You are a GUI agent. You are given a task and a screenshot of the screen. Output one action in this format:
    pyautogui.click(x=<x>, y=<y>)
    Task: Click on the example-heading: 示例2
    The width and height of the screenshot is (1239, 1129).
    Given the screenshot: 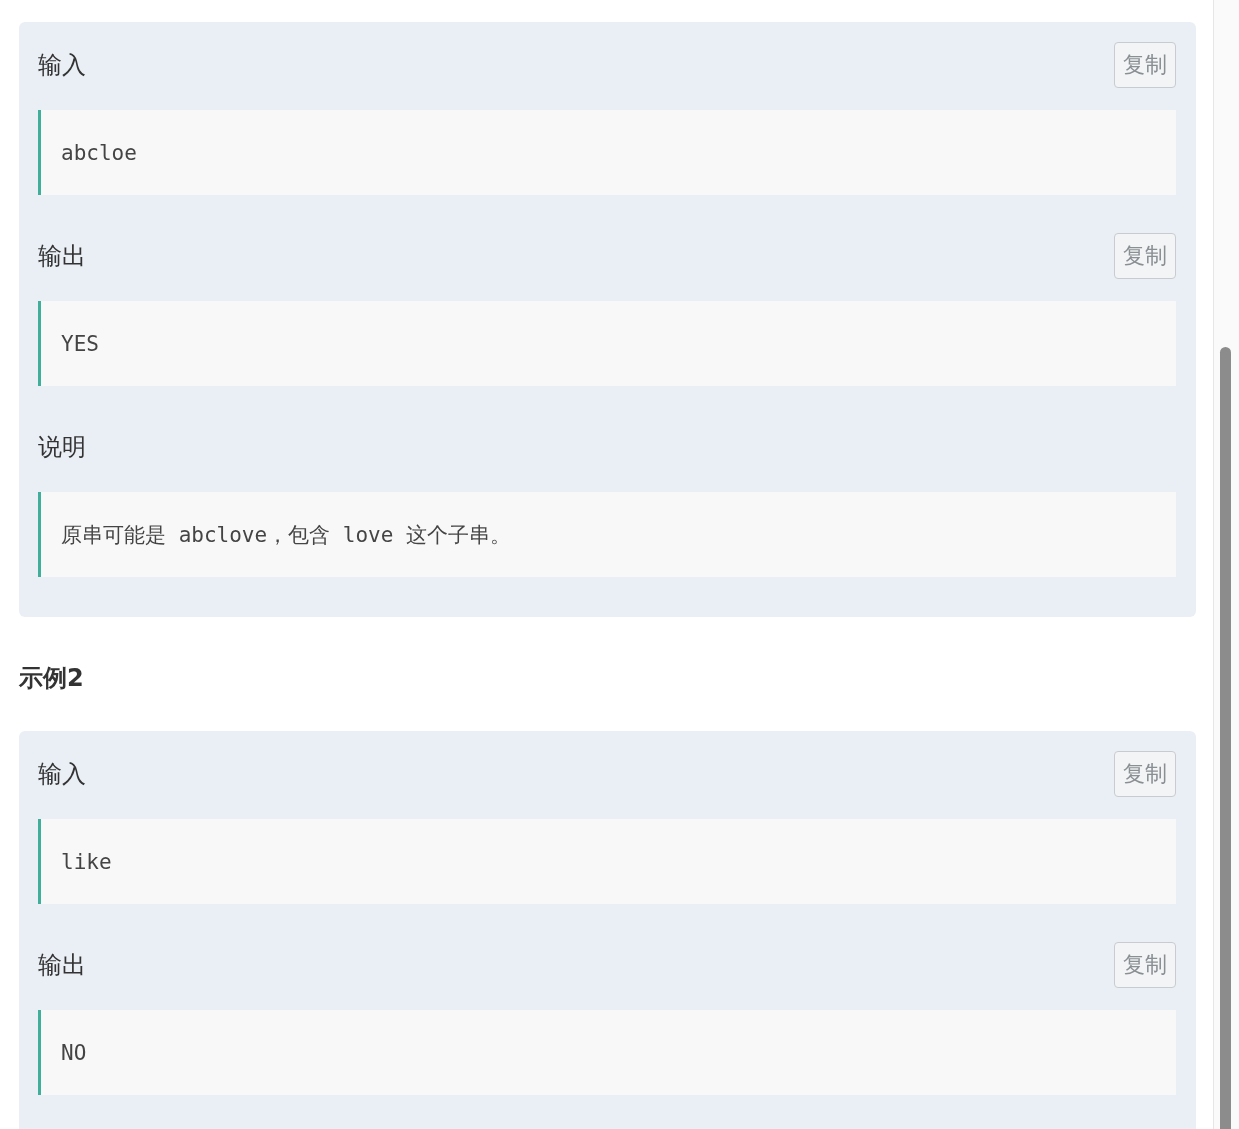 What is the action you would take?
    pyautogui.click(x=51, y=678)
    